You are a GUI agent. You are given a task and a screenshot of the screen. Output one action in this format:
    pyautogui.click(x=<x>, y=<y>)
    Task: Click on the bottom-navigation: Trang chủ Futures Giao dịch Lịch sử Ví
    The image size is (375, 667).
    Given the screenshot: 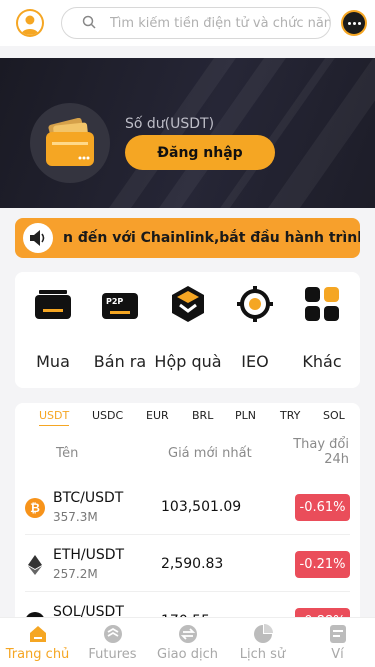 What is the action you would take?
    pyautogui.click(x=187, y=642)
    